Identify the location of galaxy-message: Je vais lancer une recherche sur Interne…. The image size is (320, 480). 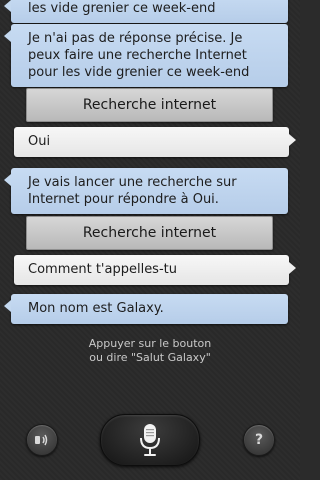
(146, 191).